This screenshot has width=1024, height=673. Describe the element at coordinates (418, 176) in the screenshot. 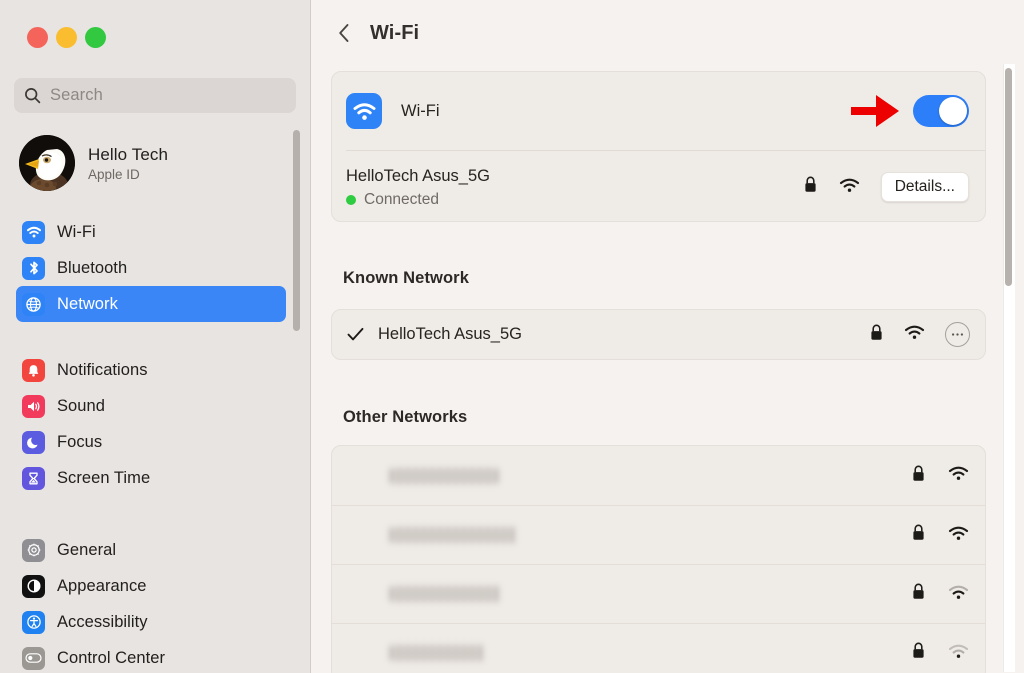

I see `connected-ssid: HelloTech Asus_5G` at that location.